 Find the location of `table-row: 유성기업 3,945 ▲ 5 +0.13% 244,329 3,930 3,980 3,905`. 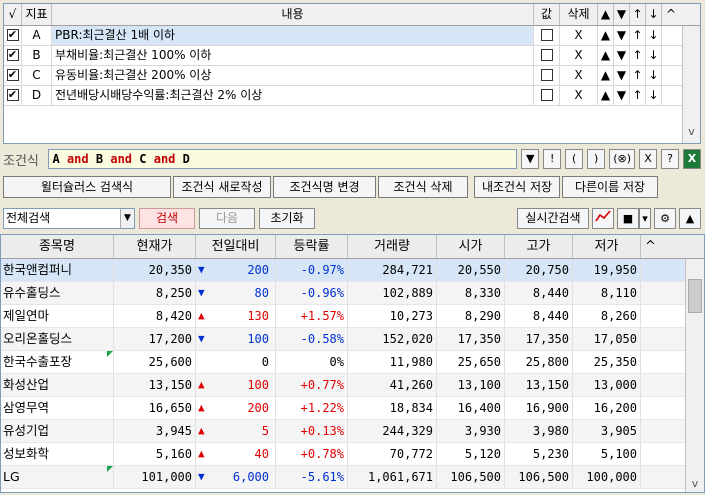

table-row: 유성기업 3,945 ▲ 5 +0.13% 244,329 3,930 3,980 3,905 is located at coordinates (352, 431).